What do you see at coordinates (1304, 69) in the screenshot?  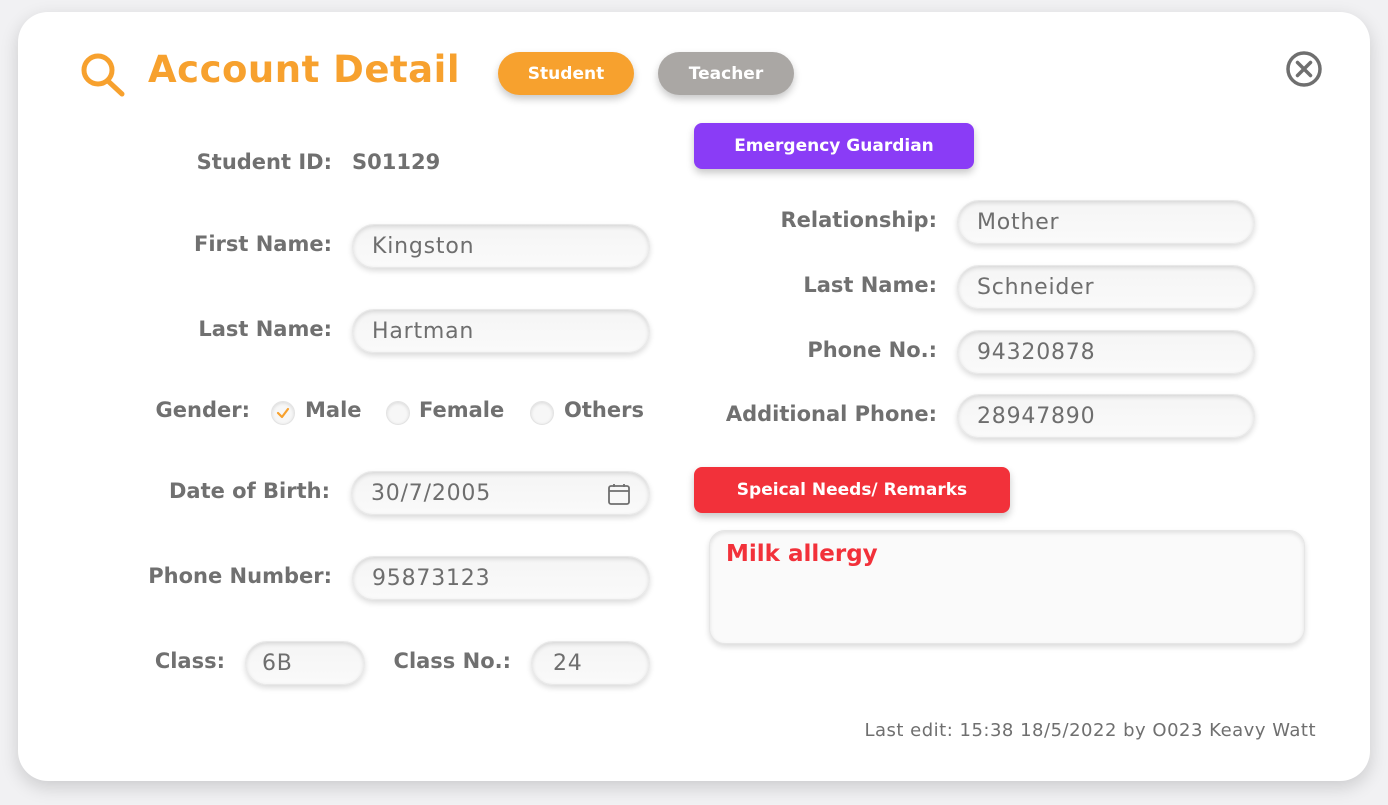 I see `close-icon` at bounding box center [1304, 69].